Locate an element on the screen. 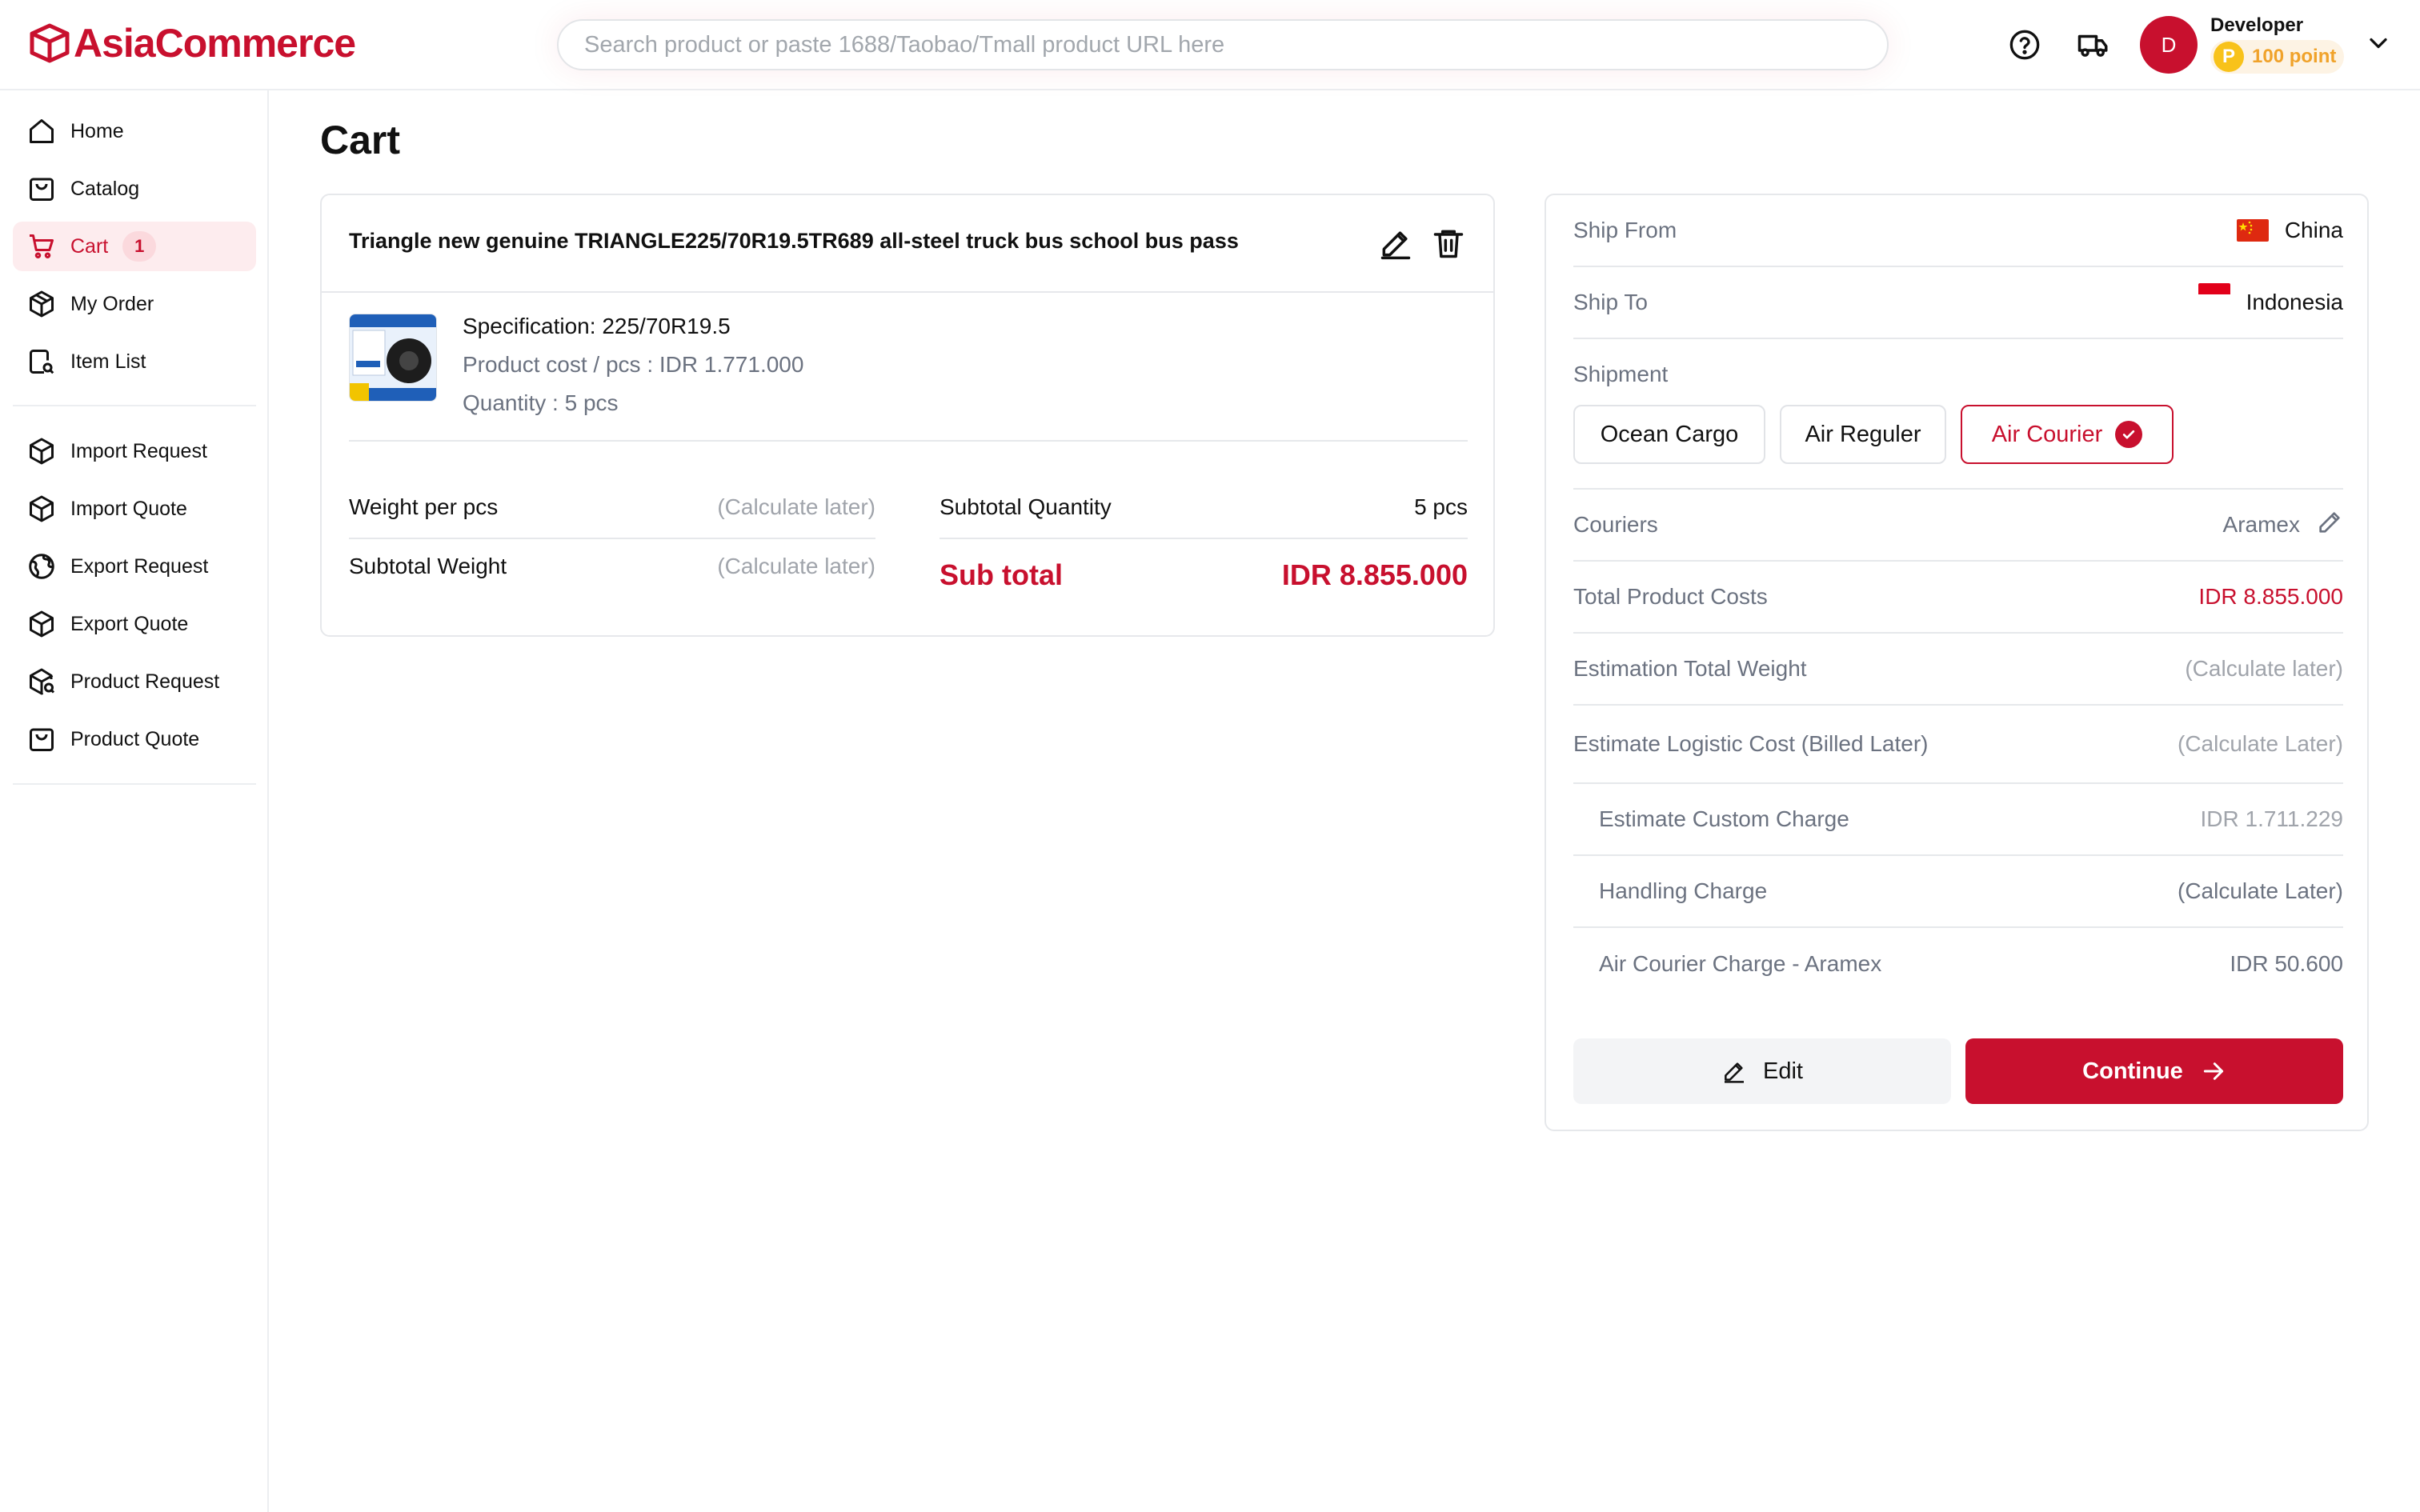 This screenshot has height=1512, width=2420. sidebar-item-item-list: Item List is located at coordinates (134, 361).